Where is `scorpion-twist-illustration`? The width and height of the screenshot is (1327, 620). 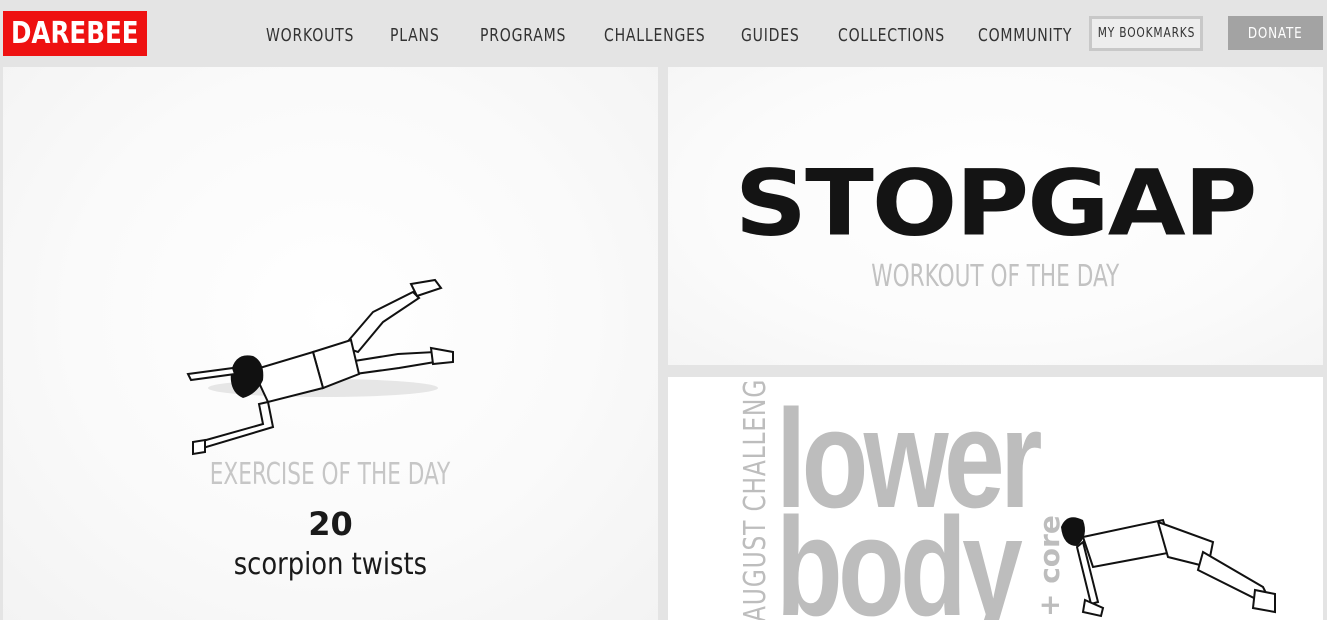
scorpion-twist-illustration is located at coordinates (320, 367).